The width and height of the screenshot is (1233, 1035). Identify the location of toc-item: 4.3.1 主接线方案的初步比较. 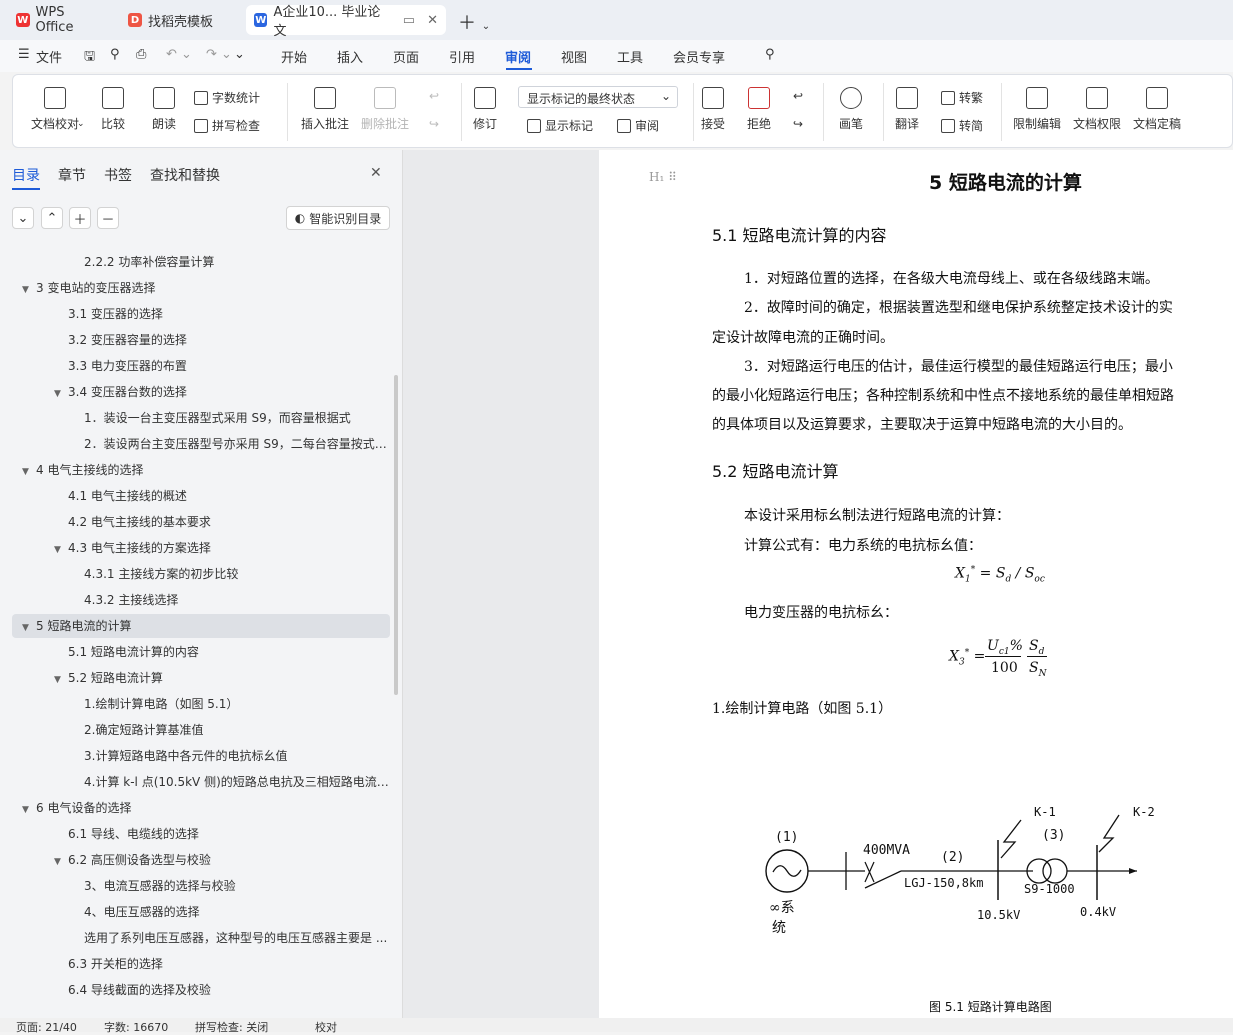
(201, 574).